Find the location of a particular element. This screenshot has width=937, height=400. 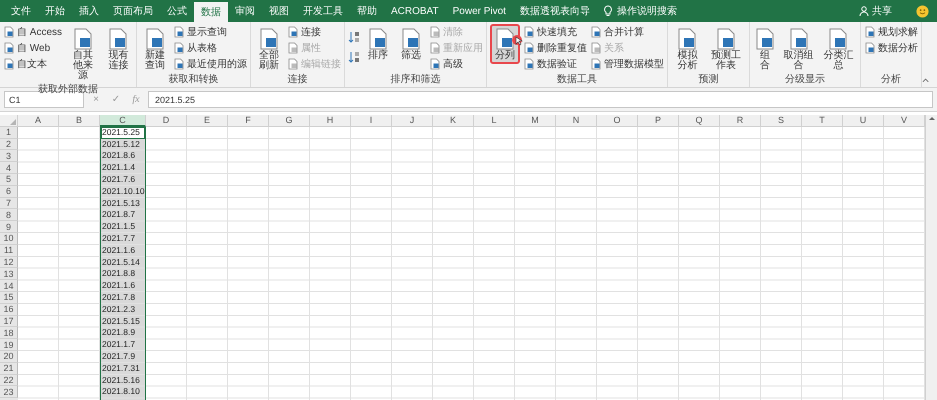

row-header: 7 is located at coordinates (9, 204).